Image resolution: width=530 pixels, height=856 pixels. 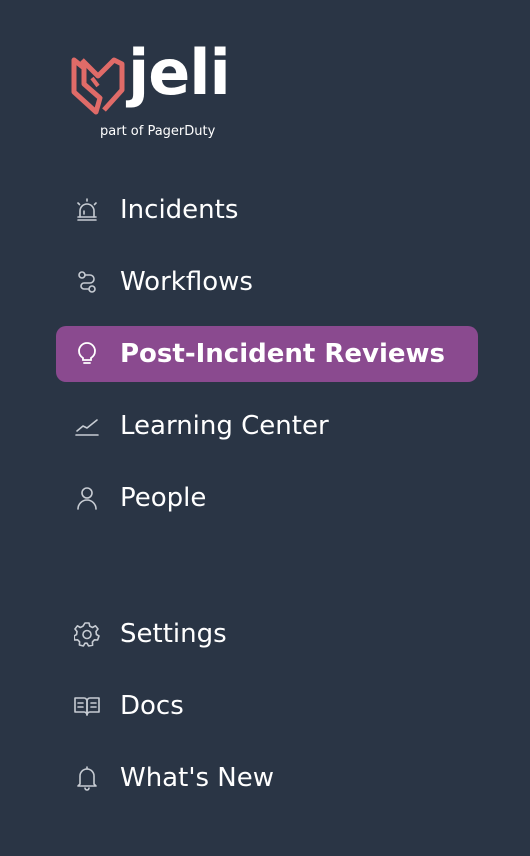 What do you see at coordinates (267, 498) in the screenshot?
I see `nav-item-people: People` at bounding box center [267, 498].